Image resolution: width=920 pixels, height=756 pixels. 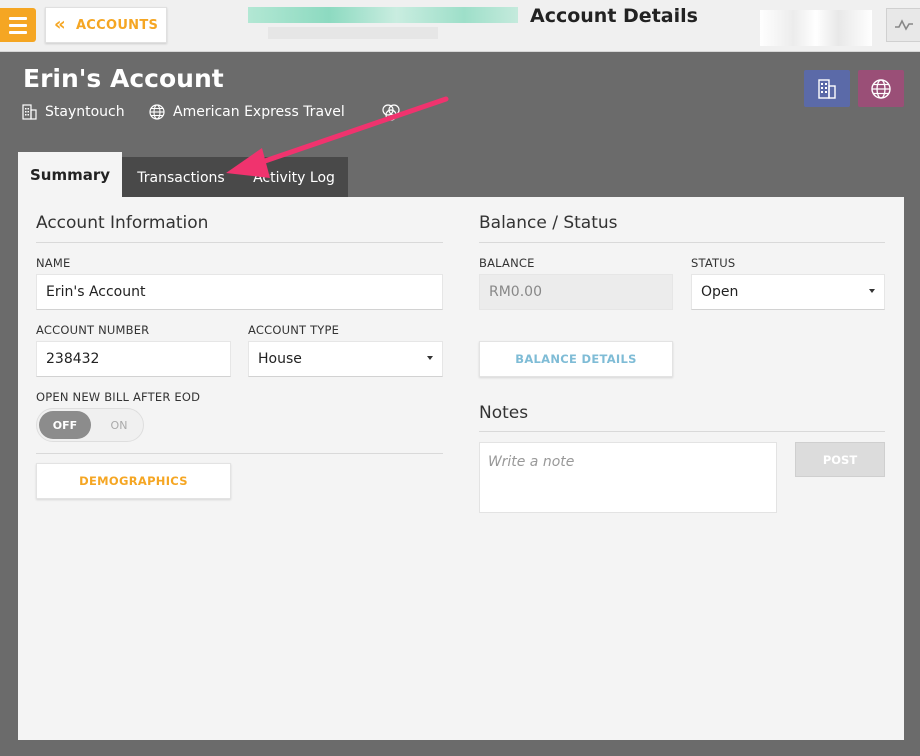 What do you see at coordinates (53, 263) in the screenshot?
I see `name-label: NAME` at bounding box center [53, 263].